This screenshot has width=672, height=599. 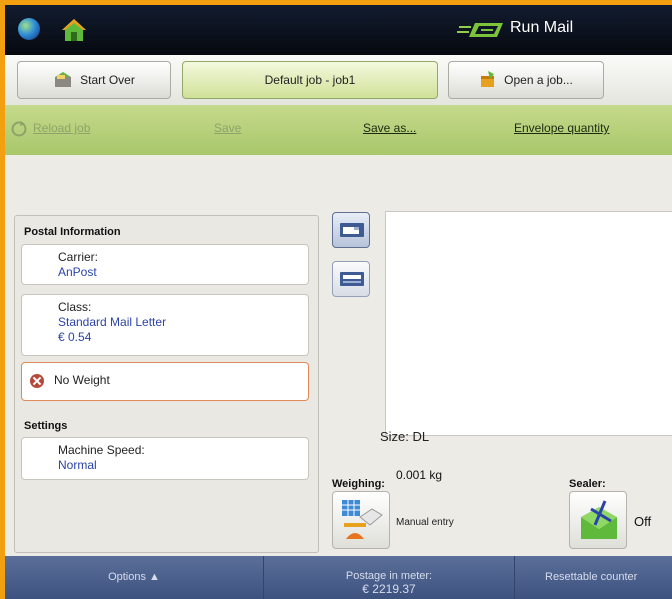 What do you see at coordinates (591, 577) in the screenshot?
I see `resettable-counter-label: Resettable counter` at bounding box center [591, 577].